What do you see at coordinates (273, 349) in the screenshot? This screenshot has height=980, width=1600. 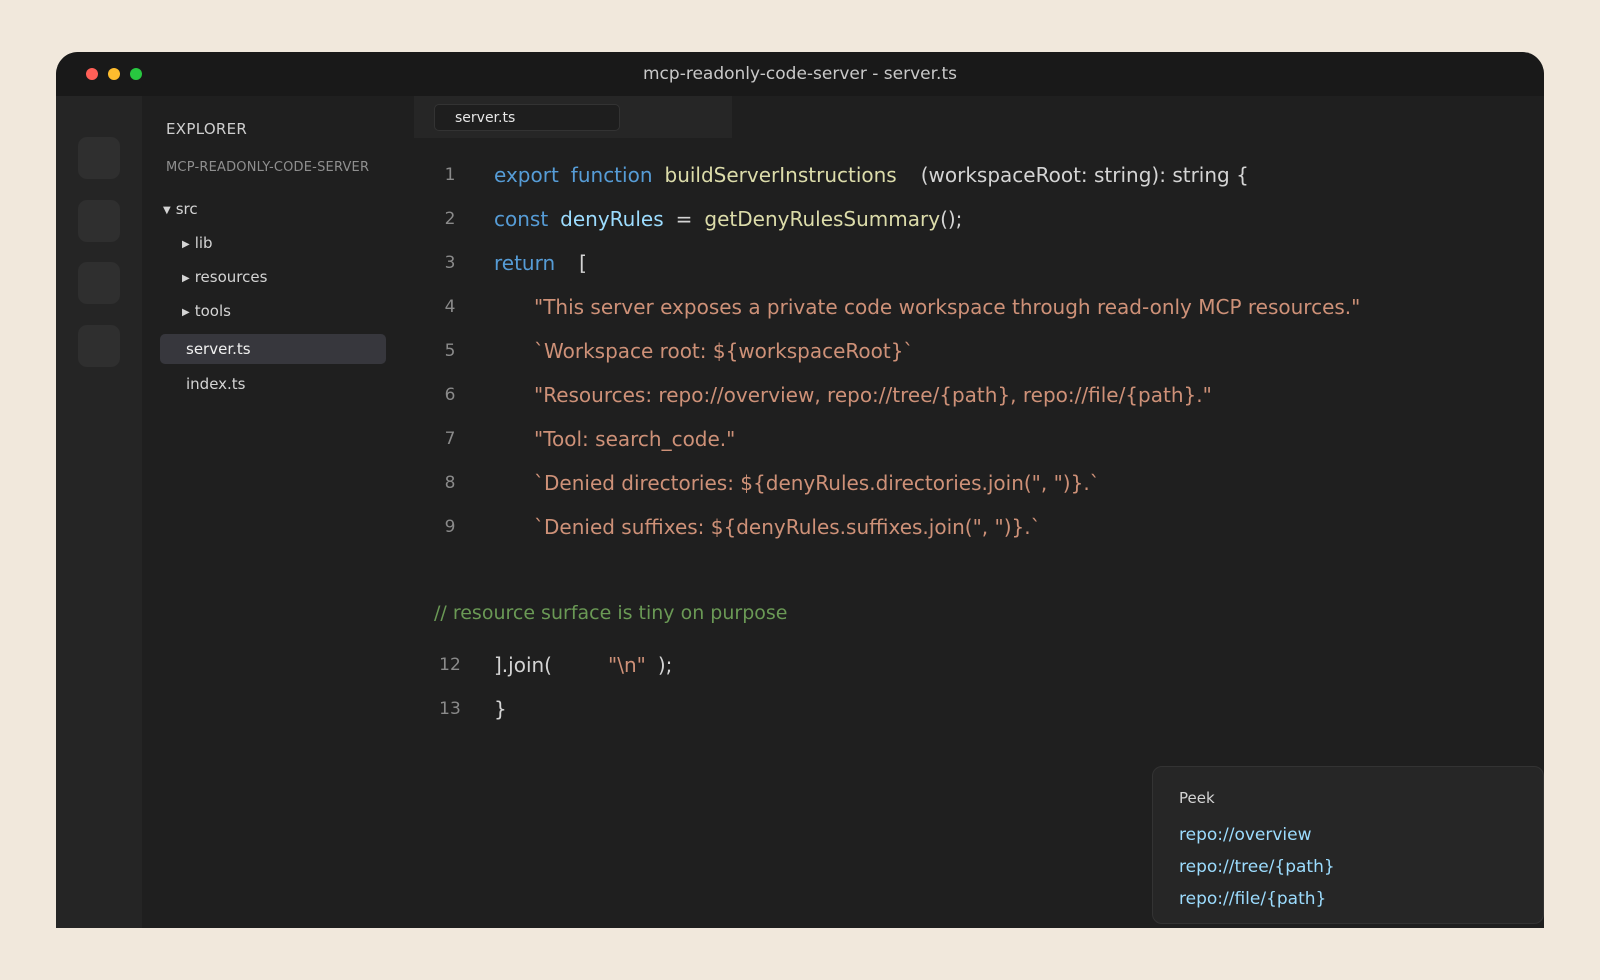 I see `tree-file-server-ts: server.ts` at bounding box center [273, 349].